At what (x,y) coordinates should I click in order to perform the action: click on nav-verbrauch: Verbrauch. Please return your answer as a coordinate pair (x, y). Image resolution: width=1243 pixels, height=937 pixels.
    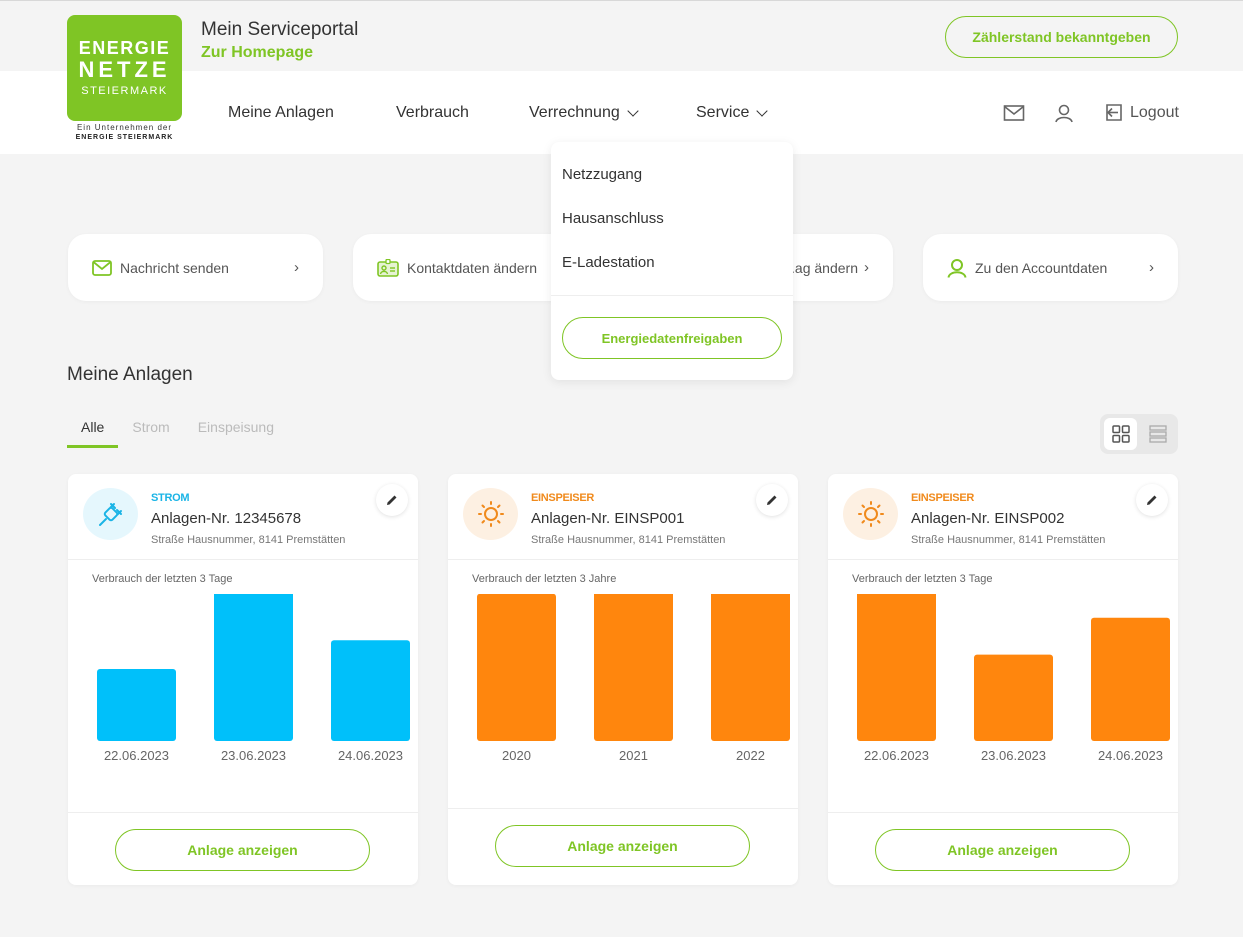
    Looking at the image, I should click on (432, 113).